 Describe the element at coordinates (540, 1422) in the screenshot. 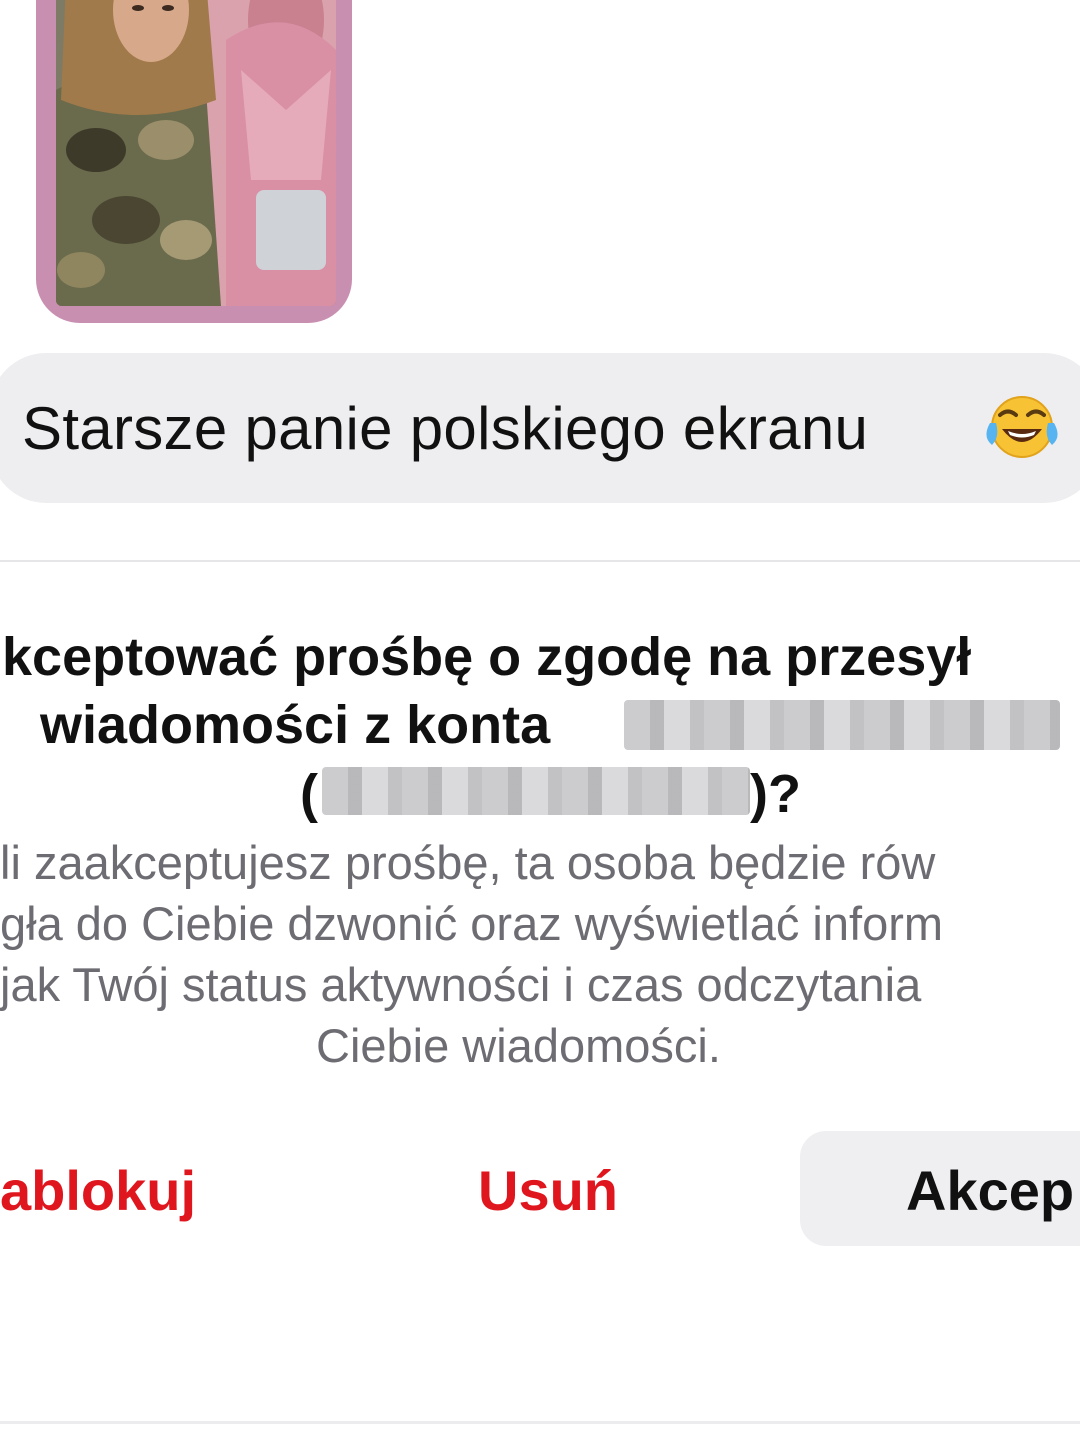

I see `bottom-divider` at that location.